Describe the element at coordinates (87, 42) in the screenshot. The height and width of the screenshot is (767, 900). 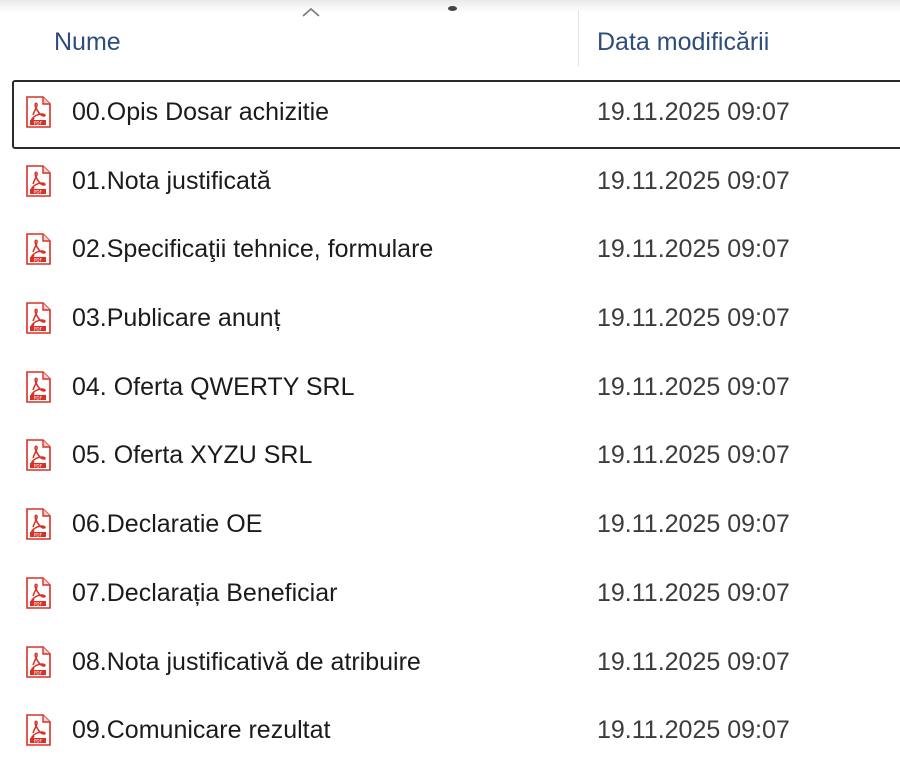
I see `column-header-name: Nume` at that location.